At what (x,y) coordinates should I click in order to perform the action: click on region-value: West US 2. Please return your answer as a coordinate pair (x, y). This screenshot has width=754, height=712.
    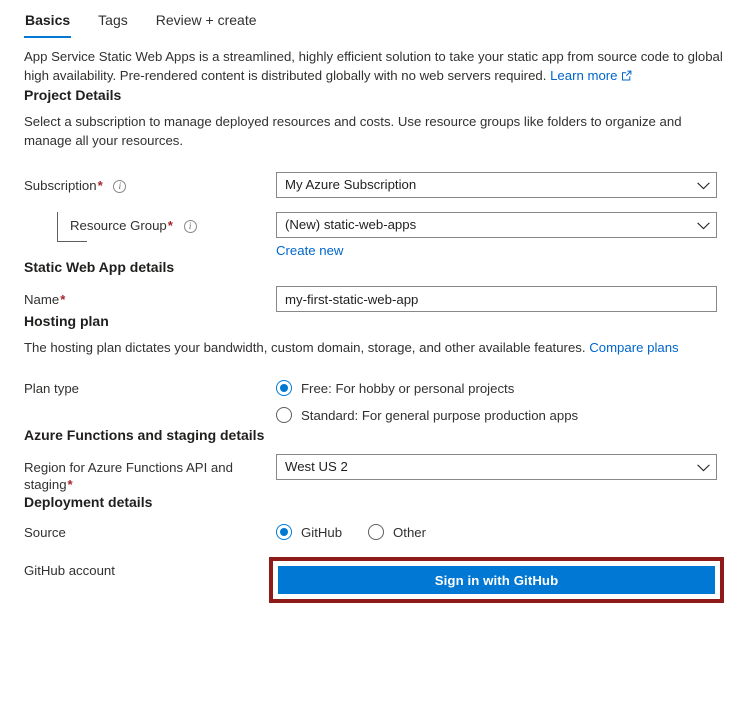
    Looking at the image, I should click on (316, 466).